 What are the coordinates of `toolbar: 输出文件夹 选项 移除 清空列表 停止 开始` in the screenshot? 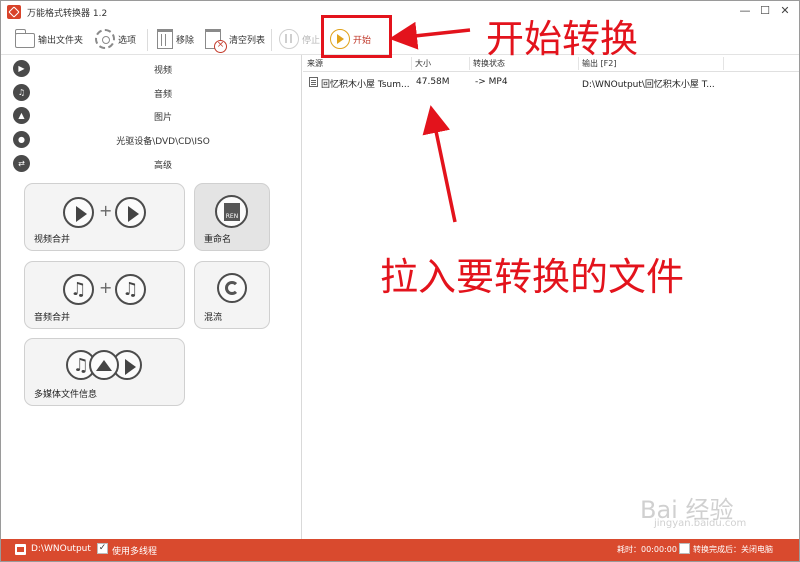 It's located at (400, 39).